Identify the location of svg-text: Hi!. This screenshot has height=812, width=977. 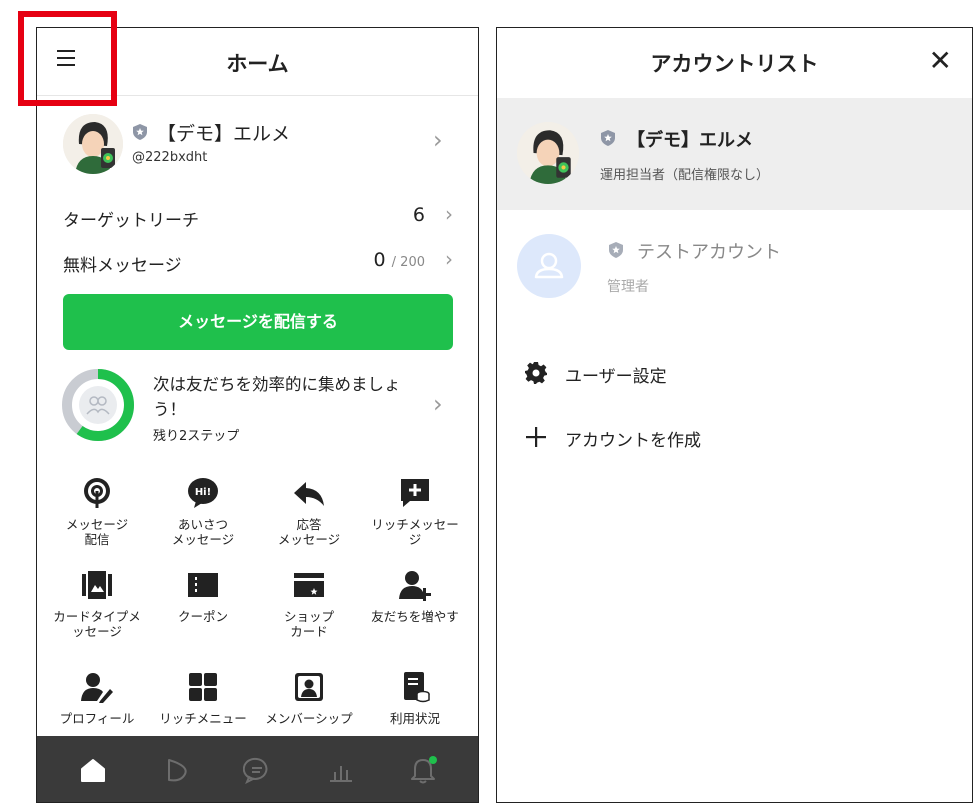
(203, 492).